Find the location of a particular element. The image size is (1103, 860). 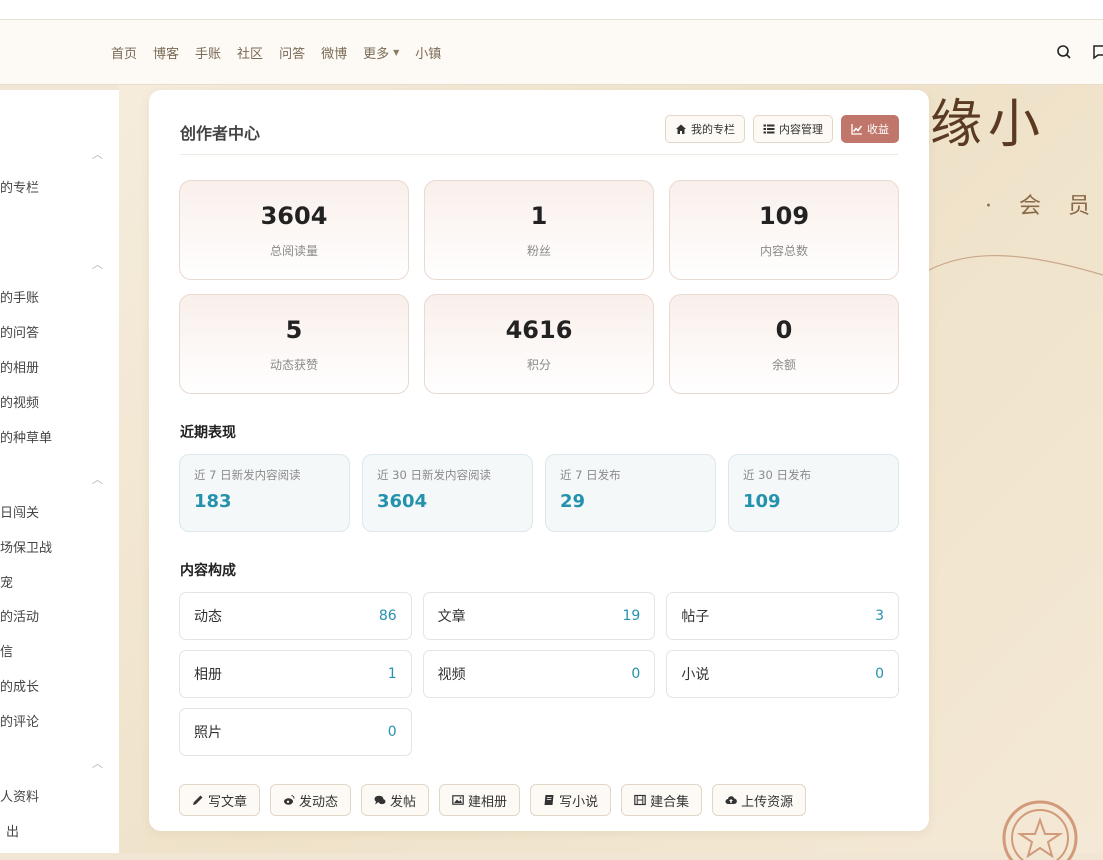

nav-home: 首页 is located at coordinates (124, 52).